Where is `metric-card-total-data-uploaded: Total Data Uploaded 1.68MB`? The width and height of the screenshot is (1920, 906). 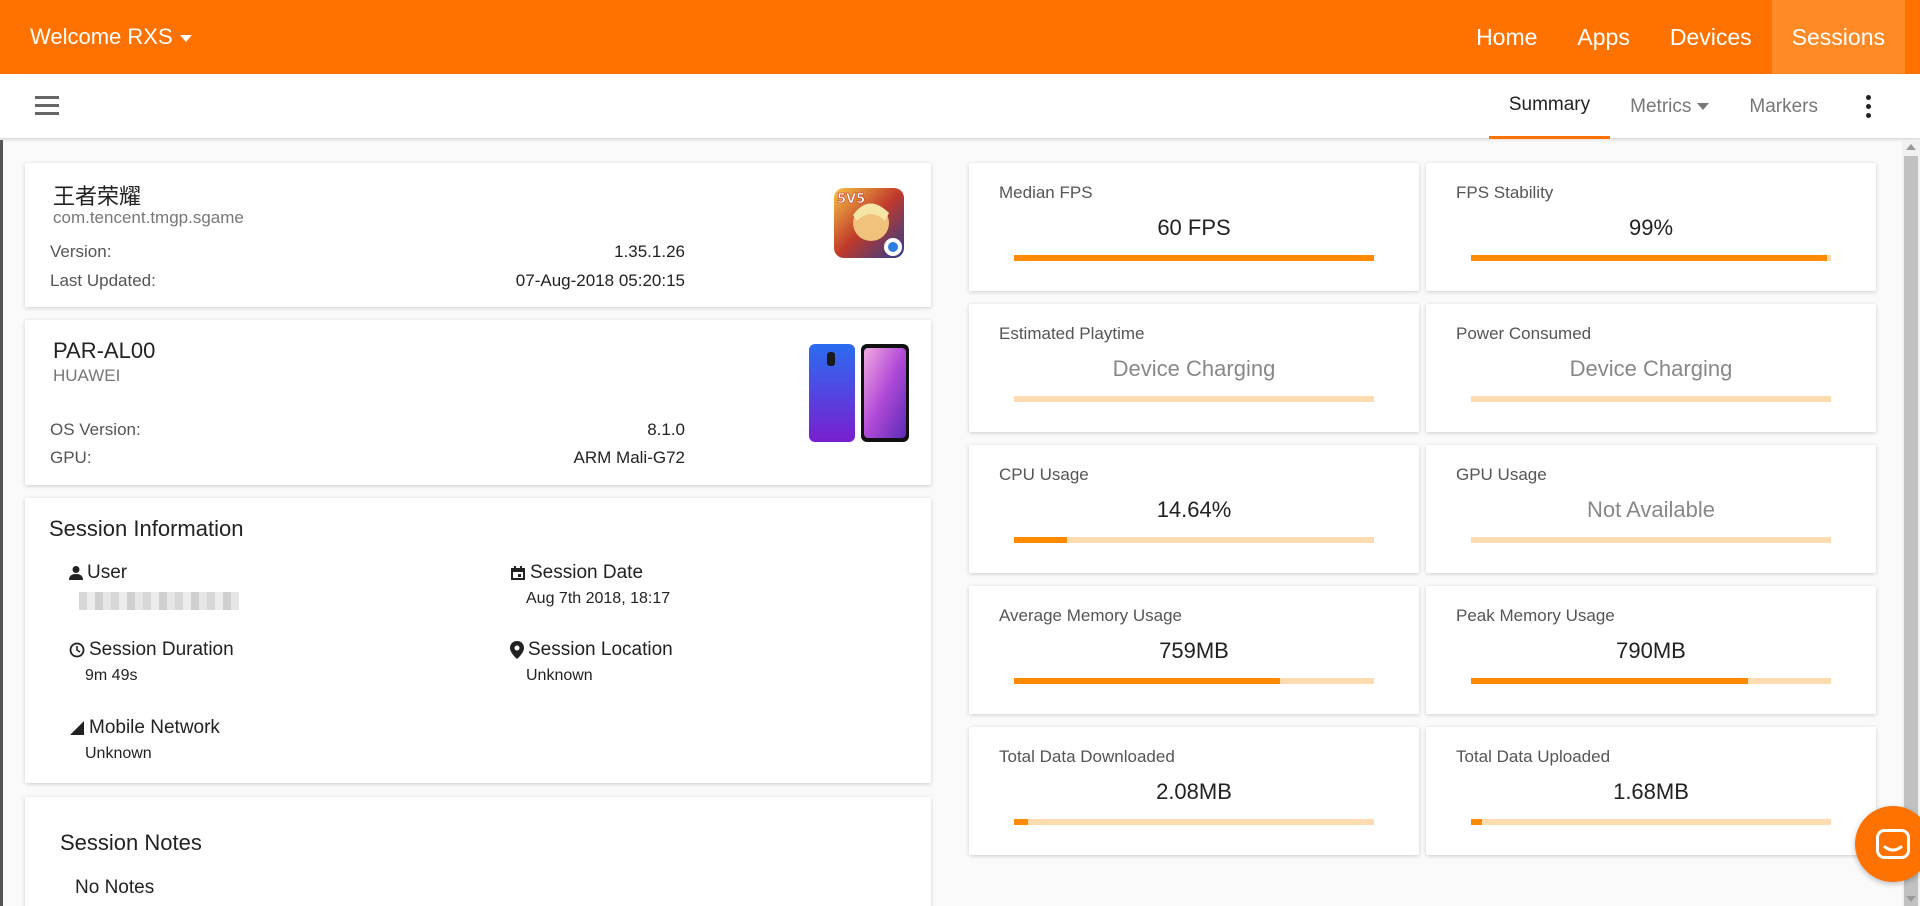
metric-card-total-data-uploaded: Total Data Uploaded 1.68MB is located at coordinates (1651, 791).